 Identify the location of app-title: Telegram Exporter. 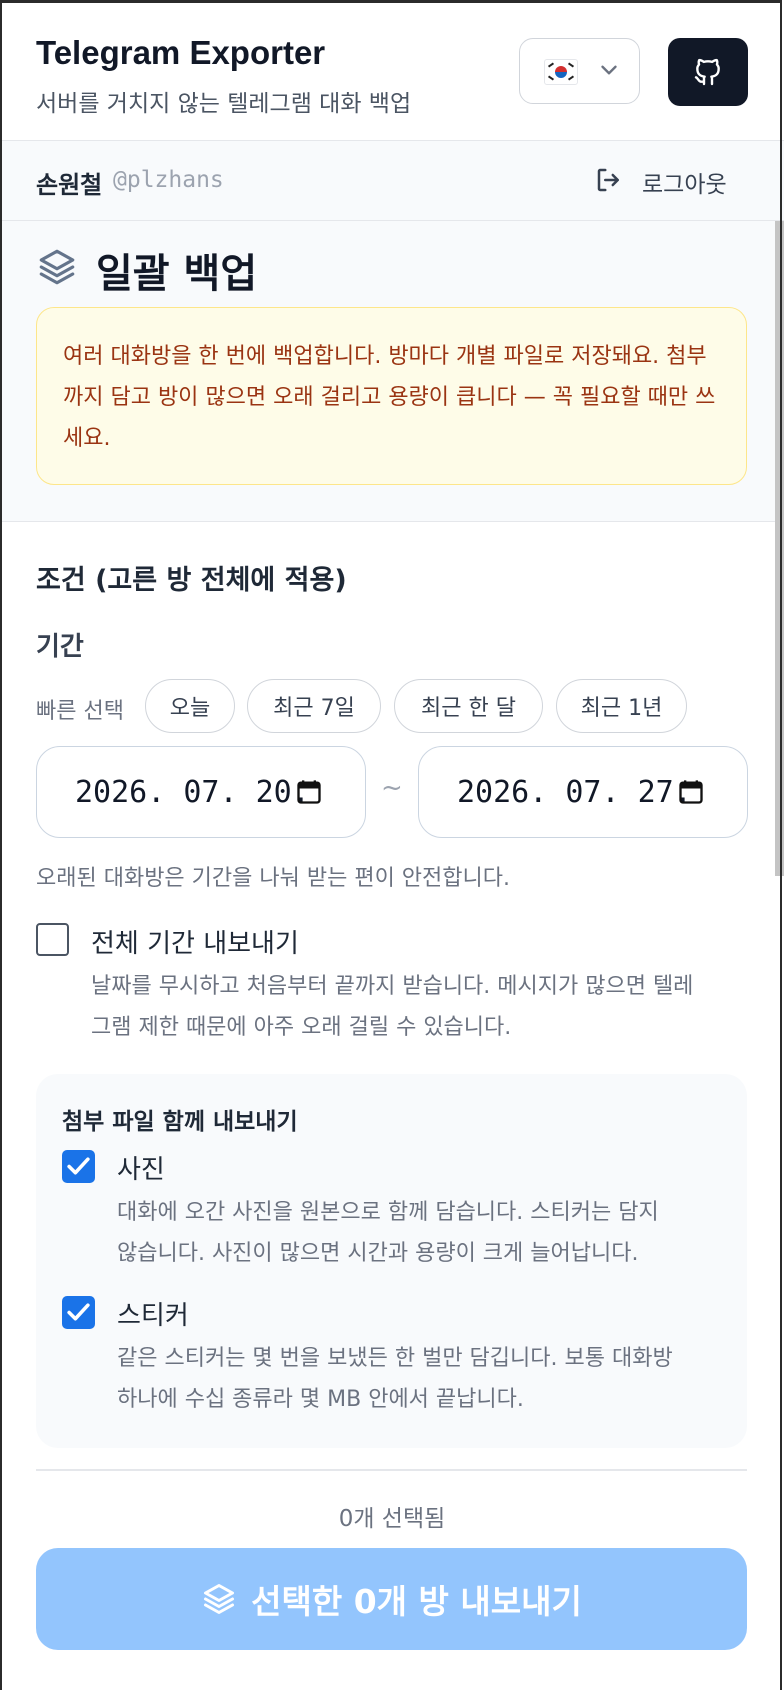
(181, 52).